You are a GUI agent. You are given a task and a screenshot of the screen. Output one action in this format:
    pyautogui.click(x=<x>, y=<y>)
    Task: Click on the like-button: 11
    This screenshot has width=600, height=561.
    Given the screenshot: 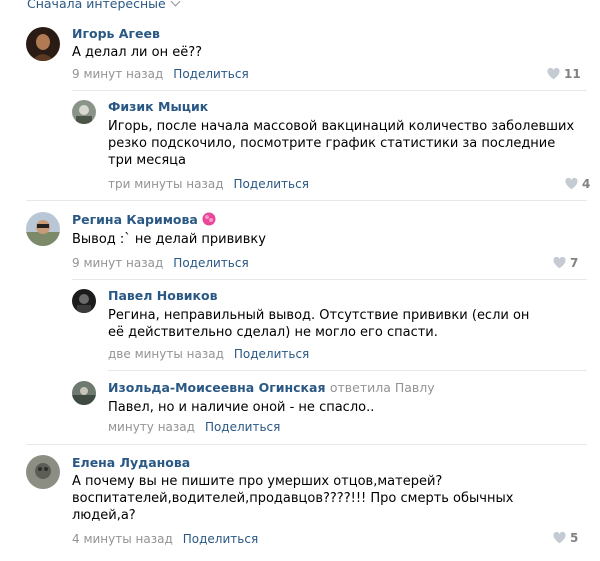 What is the action you would take?
    pyautogui.click(x=564, y=74)
    